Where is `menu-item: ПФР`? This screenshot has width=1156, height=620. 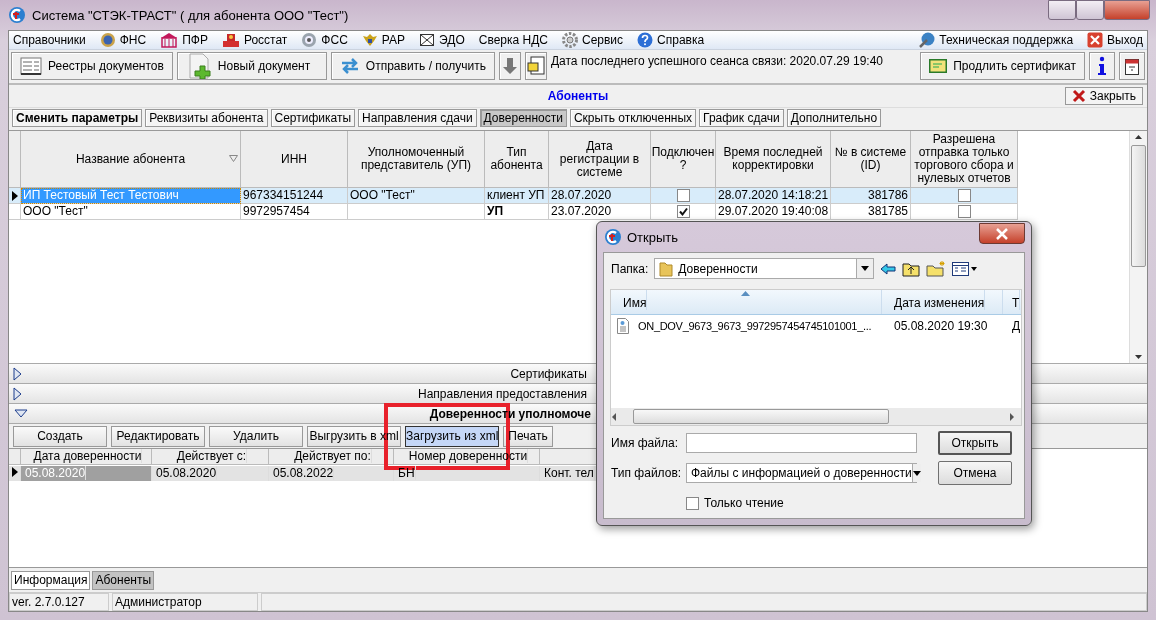 menu-item: ПФР is located at coordinates (184, 40).